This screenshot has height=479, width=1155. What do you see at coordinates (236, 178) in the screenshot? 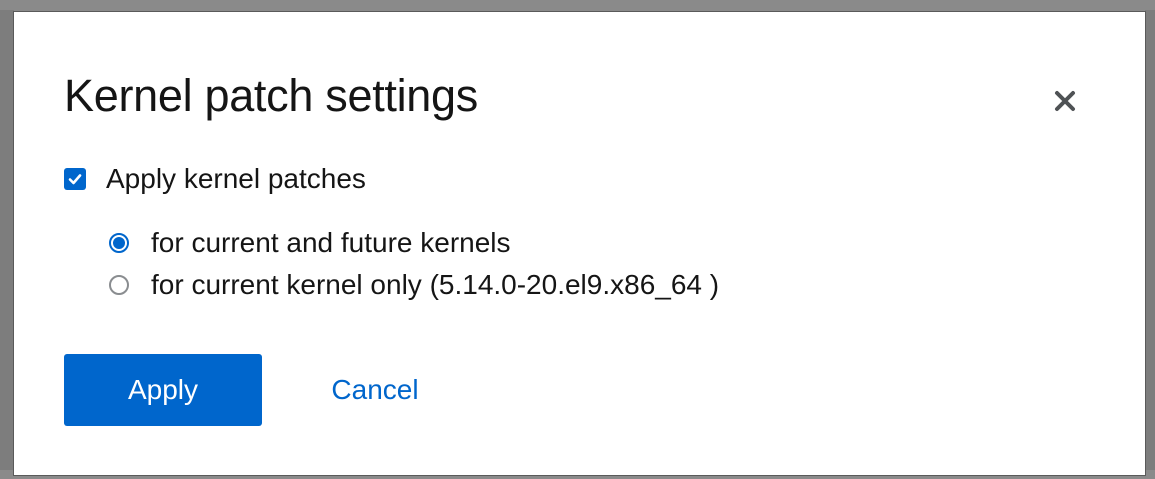
I see `apply-kernel-patches-label: Apply kernel patches` at bounding box center [236, 178].